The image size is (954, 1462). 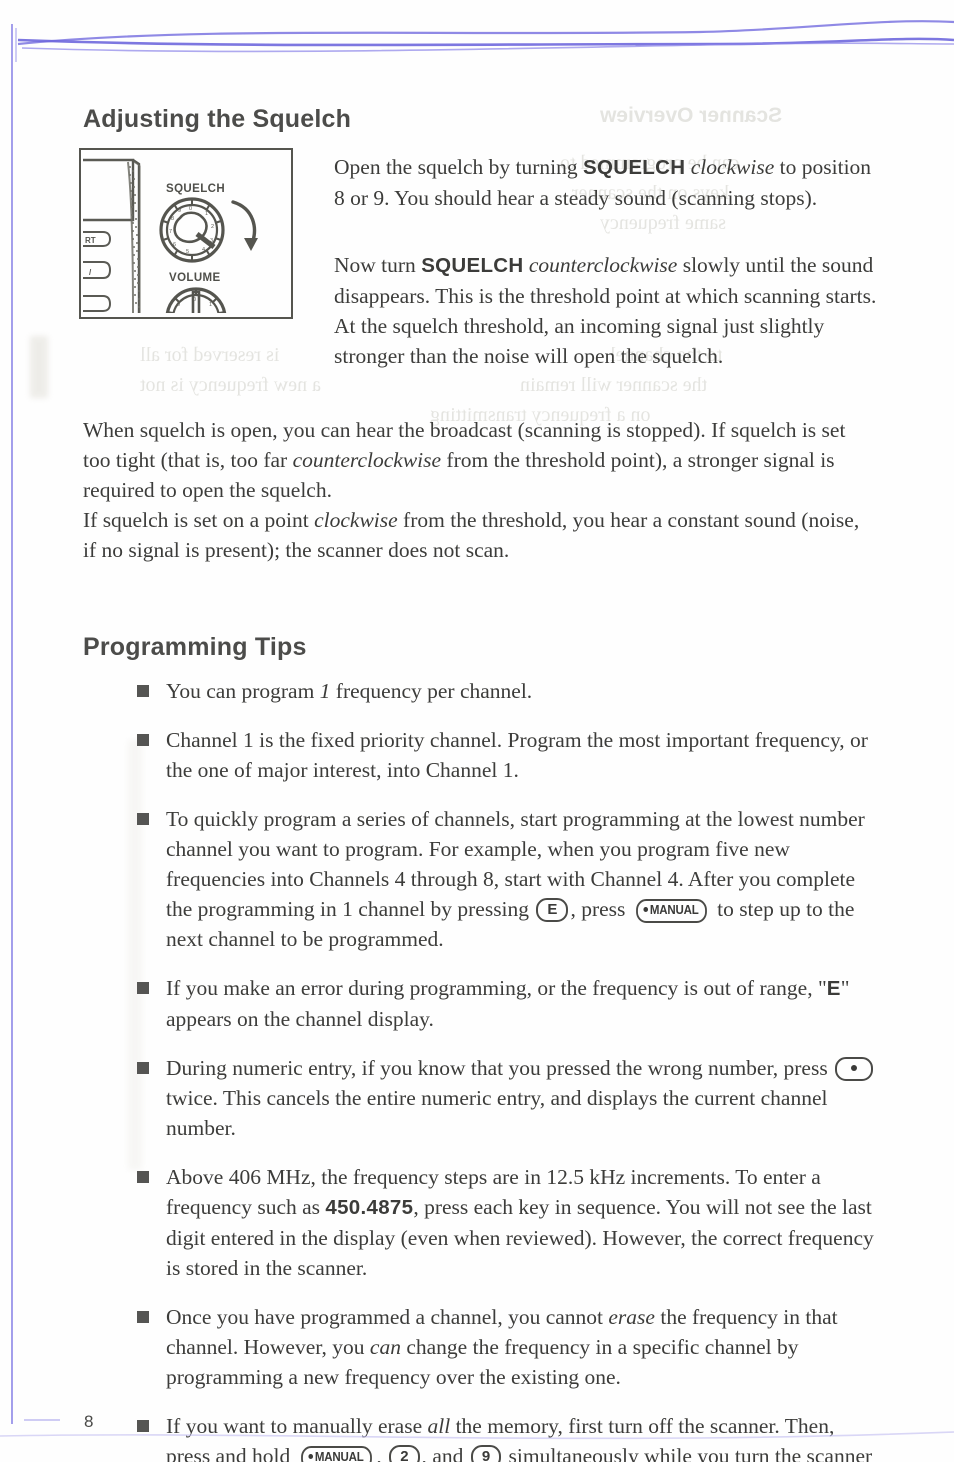 I want to click on text-run: If you want to manually erase, so click(x=297, y=1426).